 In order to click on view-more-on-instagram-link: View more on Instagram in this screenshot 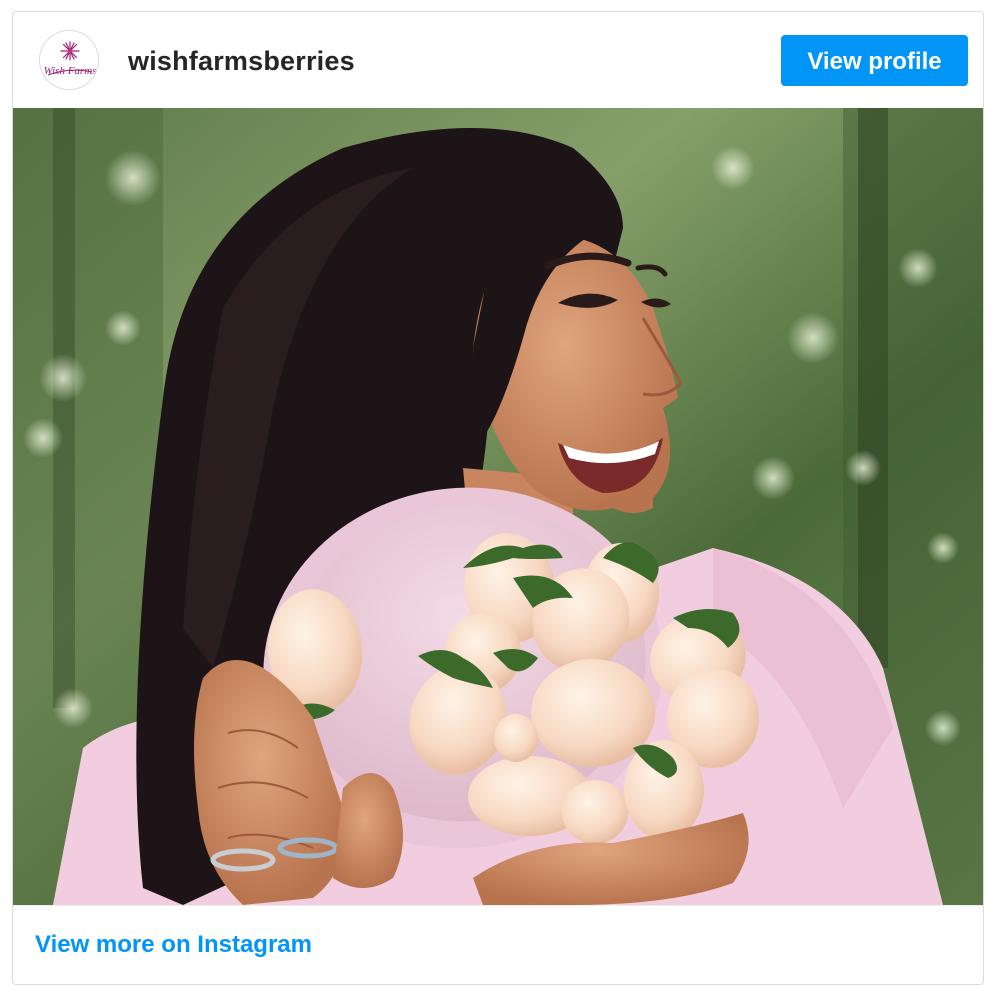, I will do `click(173, 945)`.